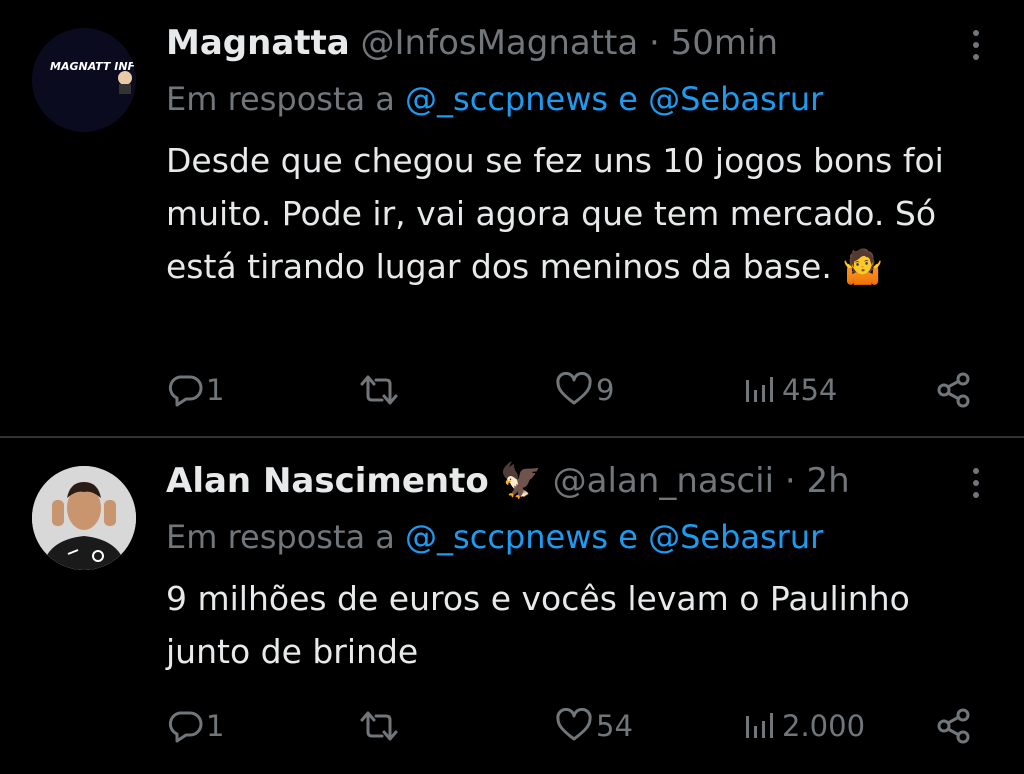 The width and height of the screenshot is (1024, 774). What do you see at coordinates (614, 726) in the screenshot?
I see `like-count: 54` at bounding box center [614, 726].